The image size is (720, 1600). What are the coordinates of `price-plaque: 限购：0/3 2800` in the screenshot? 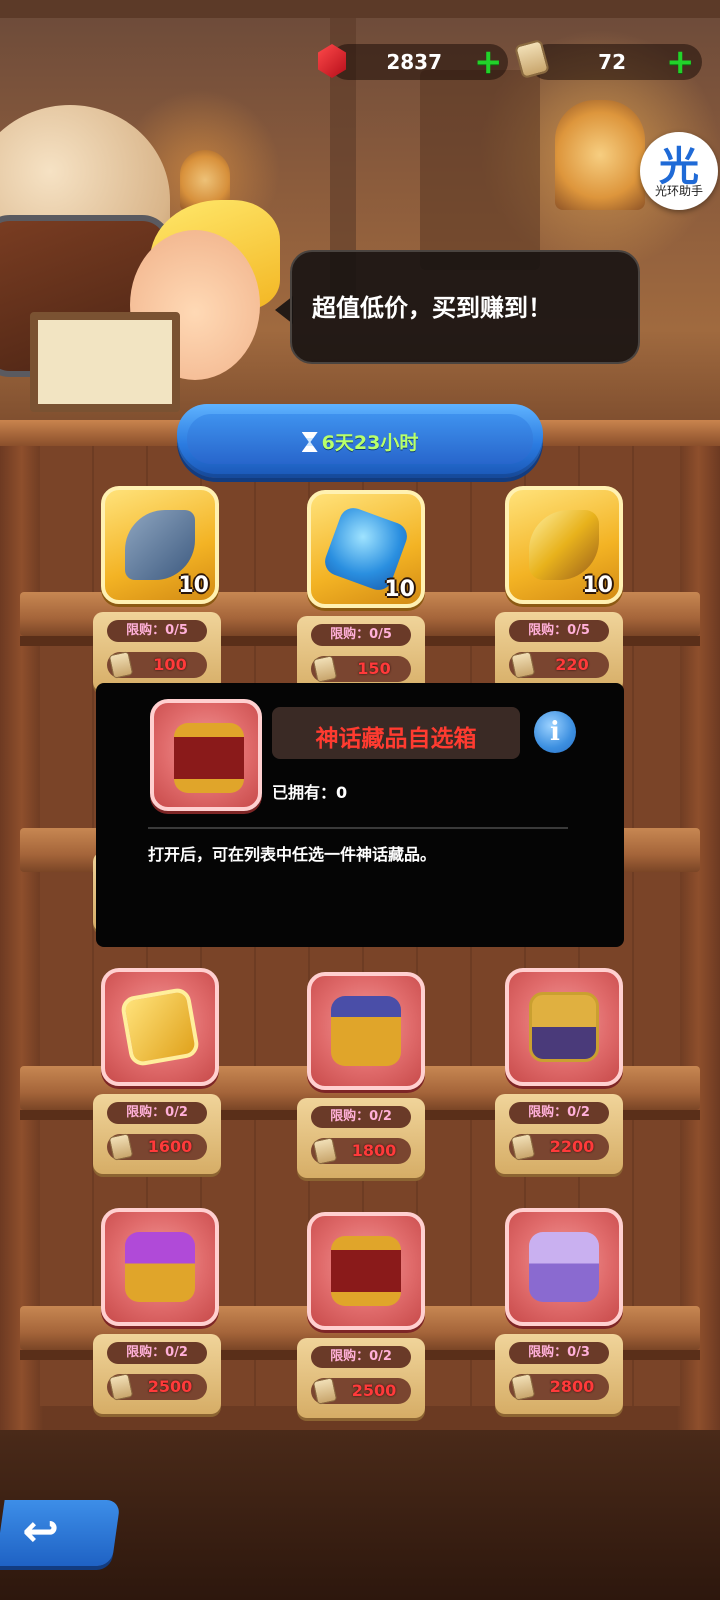 It's located at (559, 1374).